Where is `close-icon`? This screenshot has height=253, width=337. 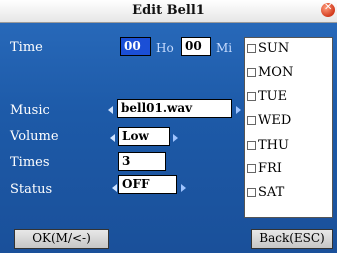 close-icon is located at coordinates (328, 9).